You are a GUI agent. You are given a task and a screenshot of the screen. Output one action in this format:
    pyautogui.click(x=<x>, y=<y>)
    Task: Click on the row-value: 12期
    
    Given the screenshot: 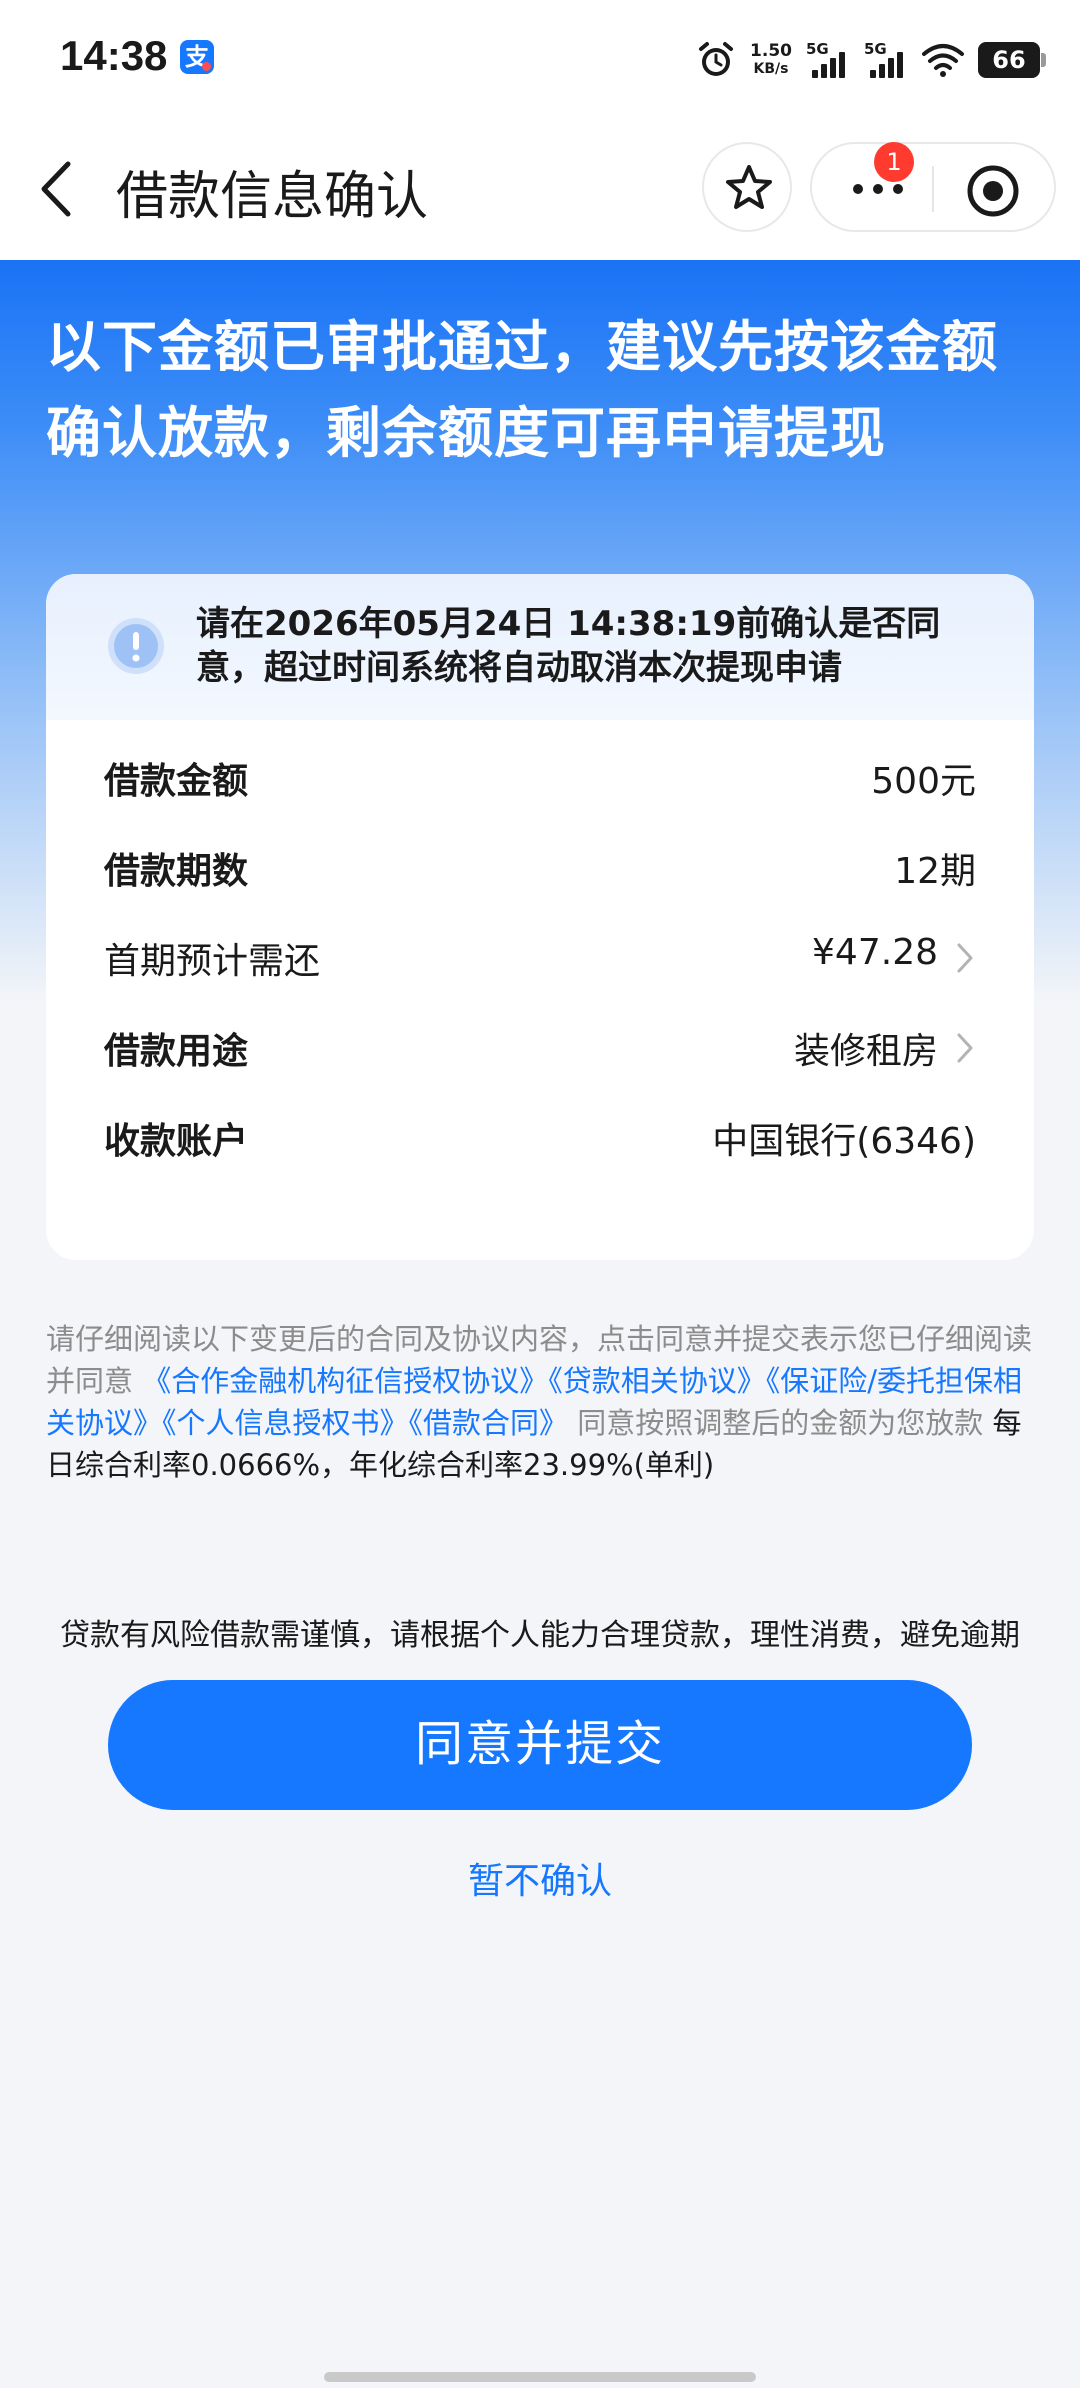 What is the action you would take?
    pyautogui.click(x=935, y=871)
    